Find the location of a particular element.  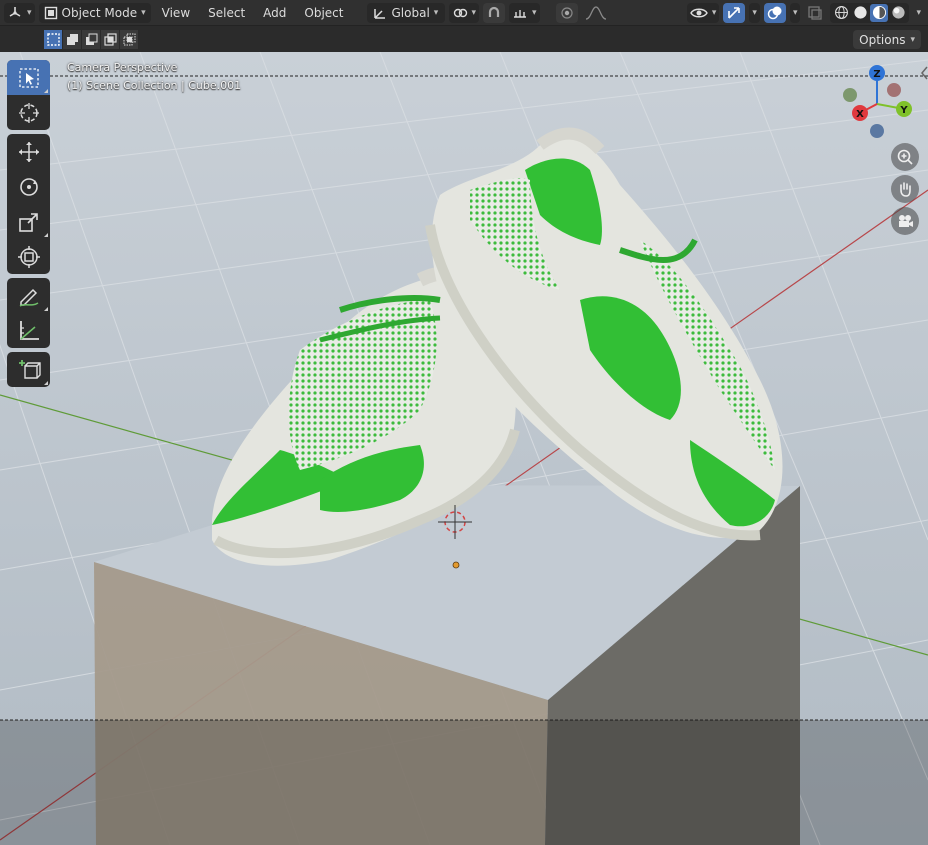

navigation-gizmo: Z Y X is located at coordinates (881, 105).